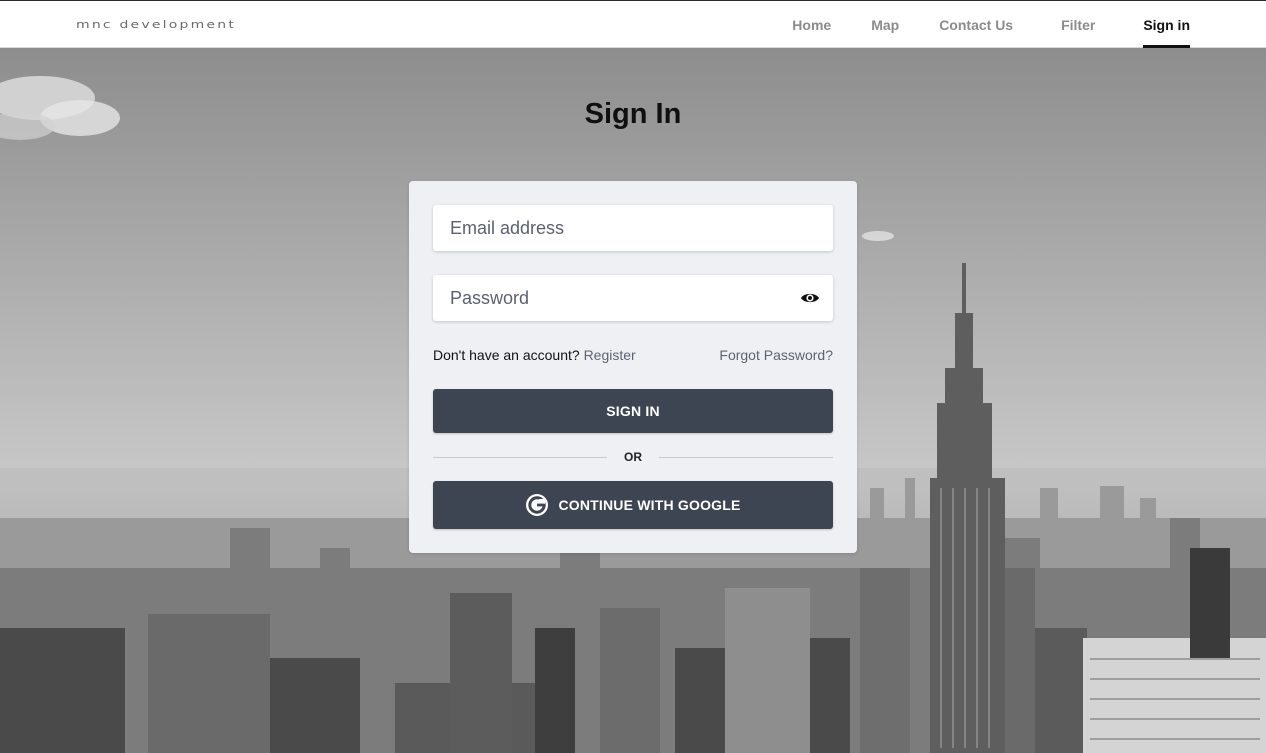 Image resolution: width=1266 pixels, height=753 pixels. I want to click on nav-item-filter: Filter, so click(1078, 24).